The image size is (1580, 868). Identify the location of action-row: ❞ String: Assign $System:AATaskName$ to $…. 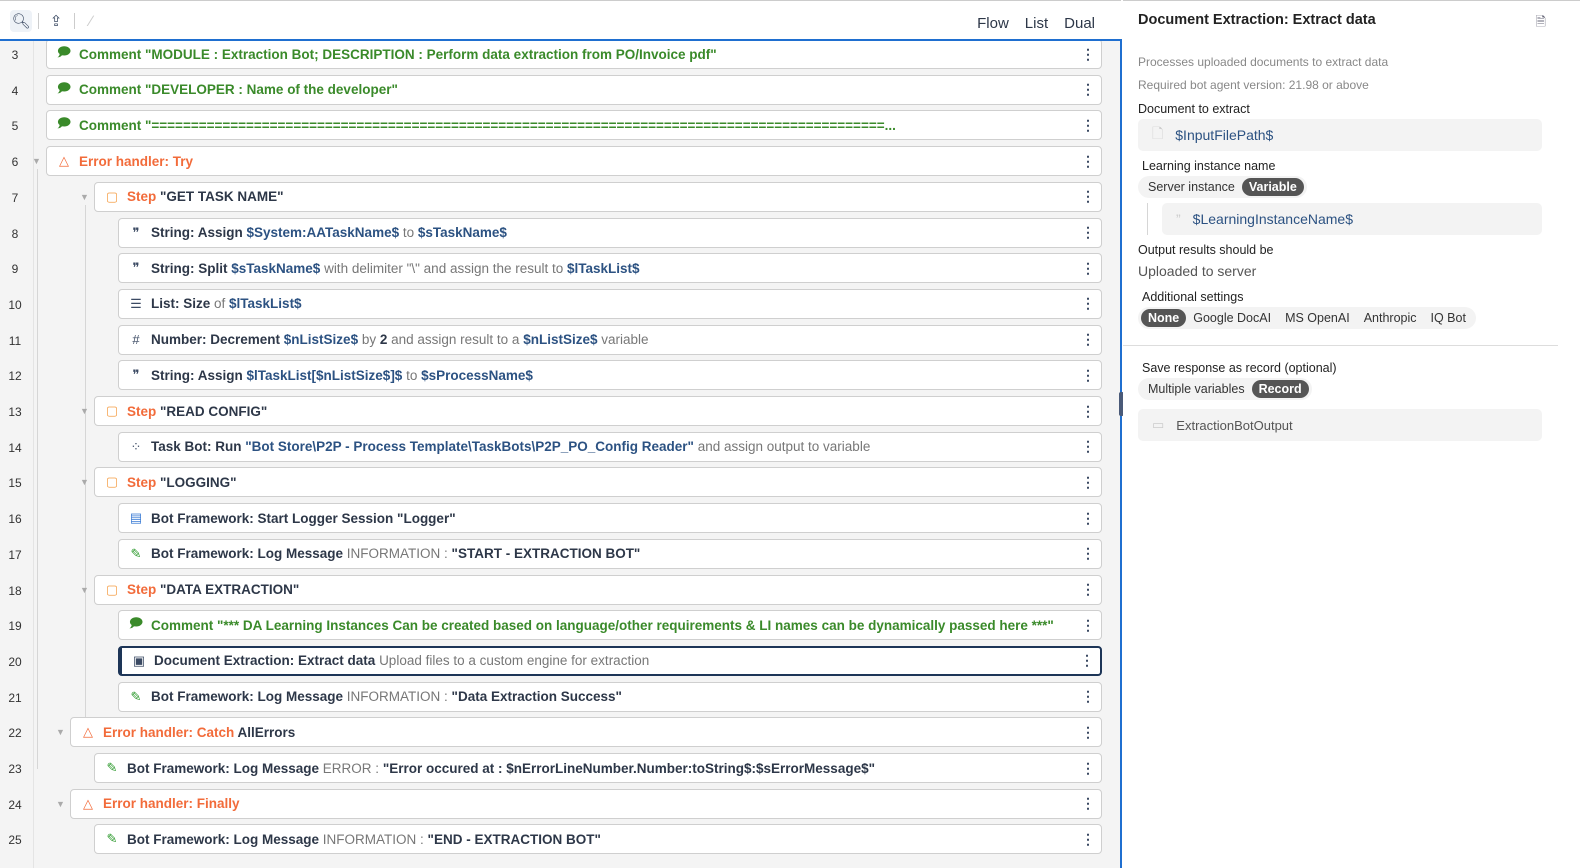
(610, 232).